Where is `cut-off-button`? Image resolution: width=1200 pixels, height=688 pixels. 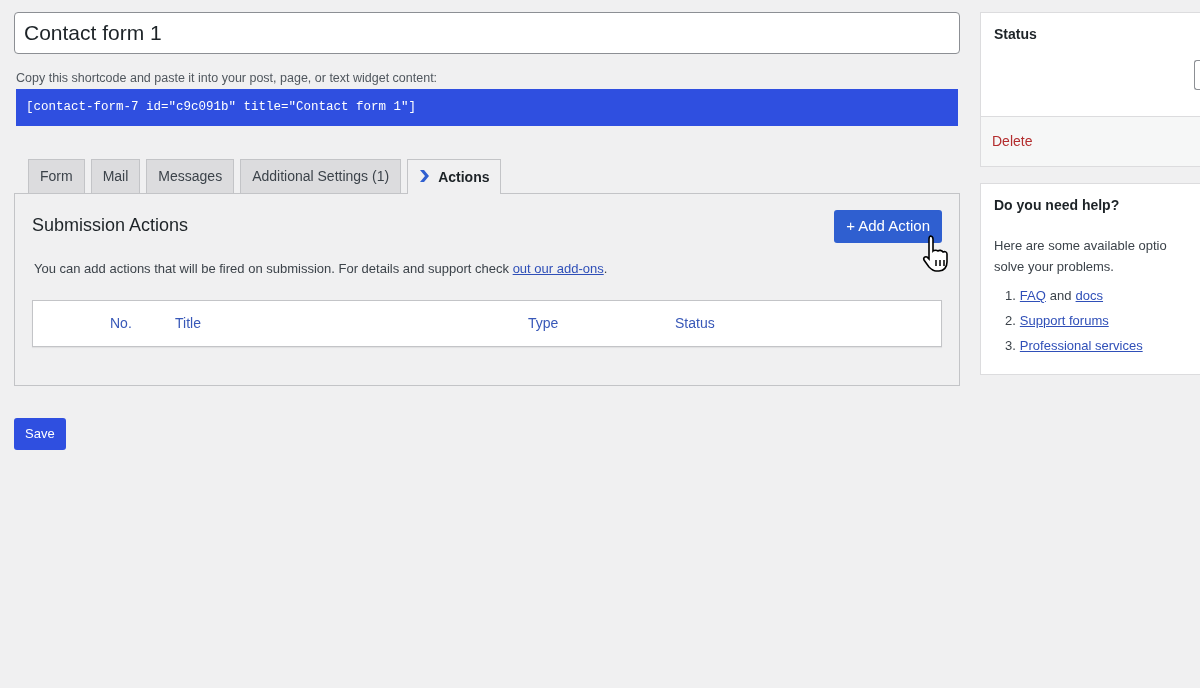
cut-off-button is located at coordinates (1197, 75).